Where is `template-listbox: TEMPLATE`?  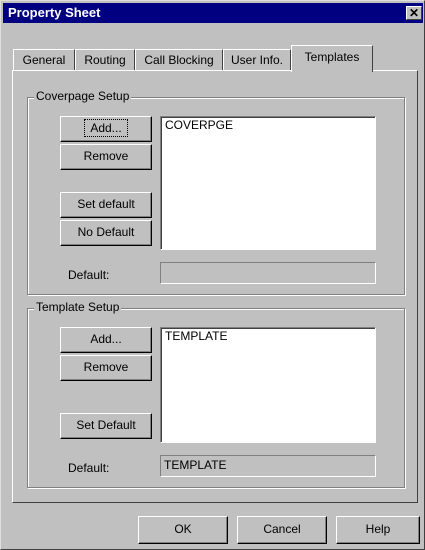
template-listbox: TEMPLATE is located at coordinates (268, 385).